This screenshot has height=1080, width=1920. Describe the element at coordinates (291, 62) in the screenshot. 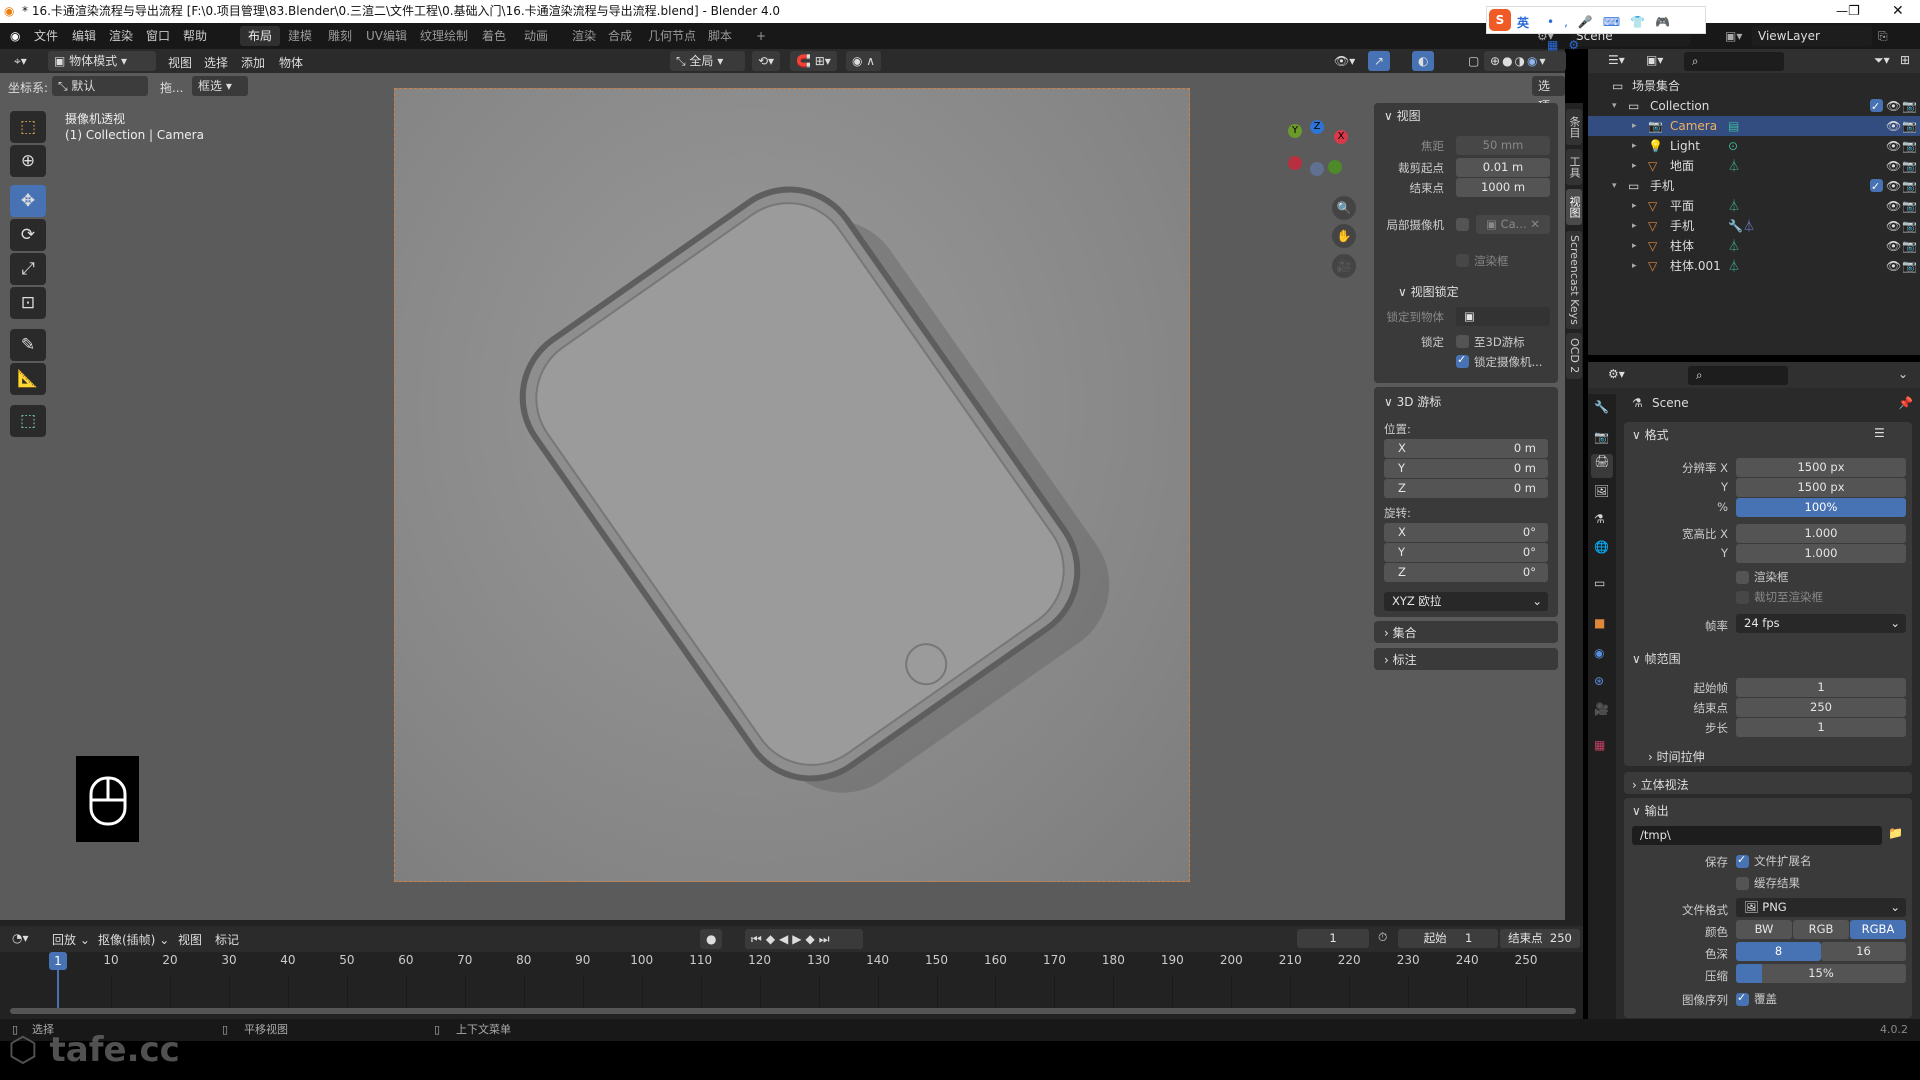

I see `viewport-menu-object: 物体` at that location.